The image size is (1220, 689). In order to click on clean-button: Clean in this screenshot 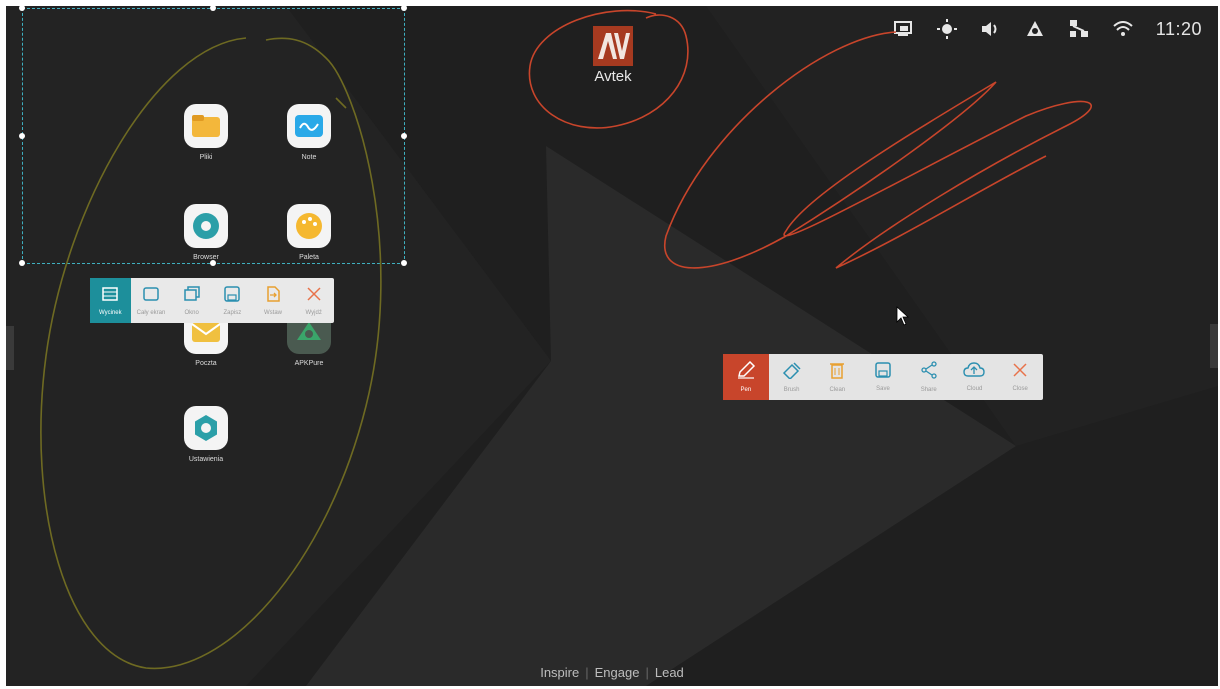, I will do `click(837, 377)`.